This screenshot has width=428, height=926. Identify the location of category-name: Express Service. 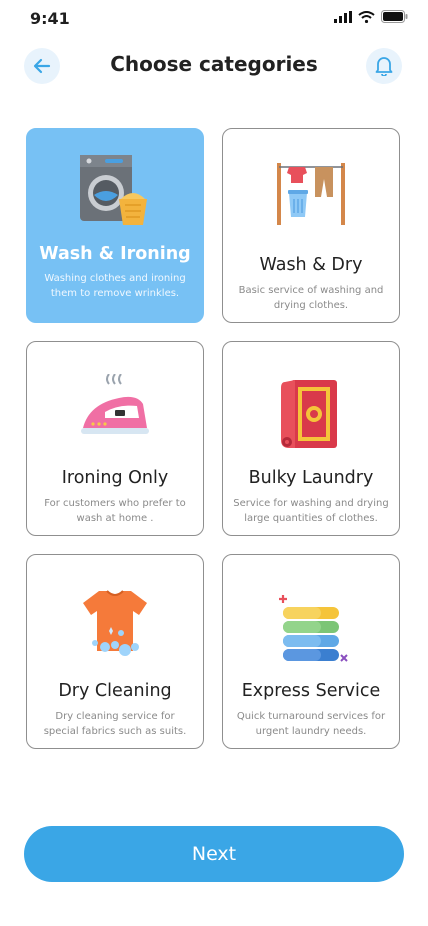
(311, 691).